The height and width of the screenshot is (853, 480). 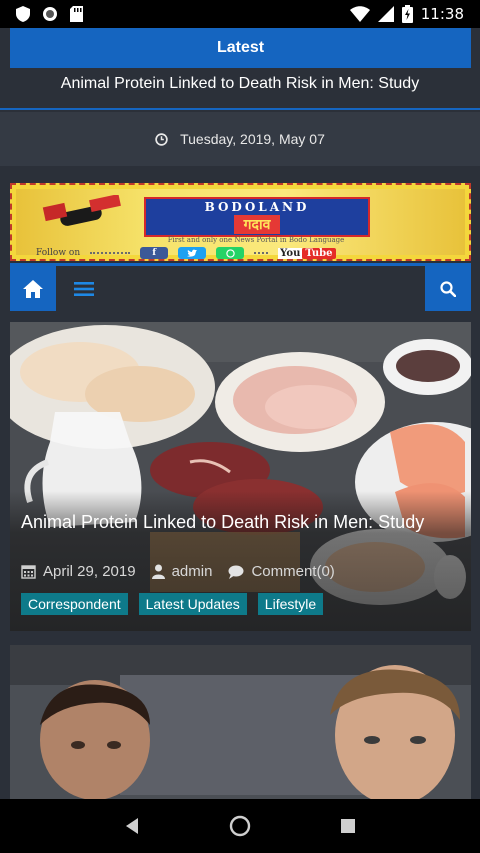 I want to click on search-button, so click(x=448, y=288).